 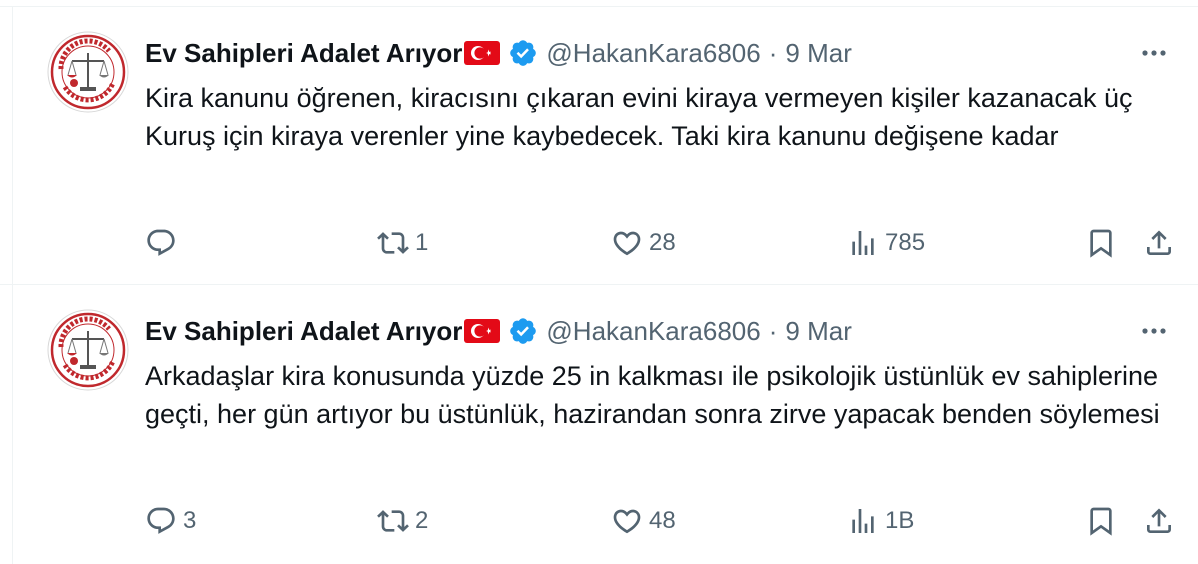 I want to click on reply-button, so click(x=164, y=243).